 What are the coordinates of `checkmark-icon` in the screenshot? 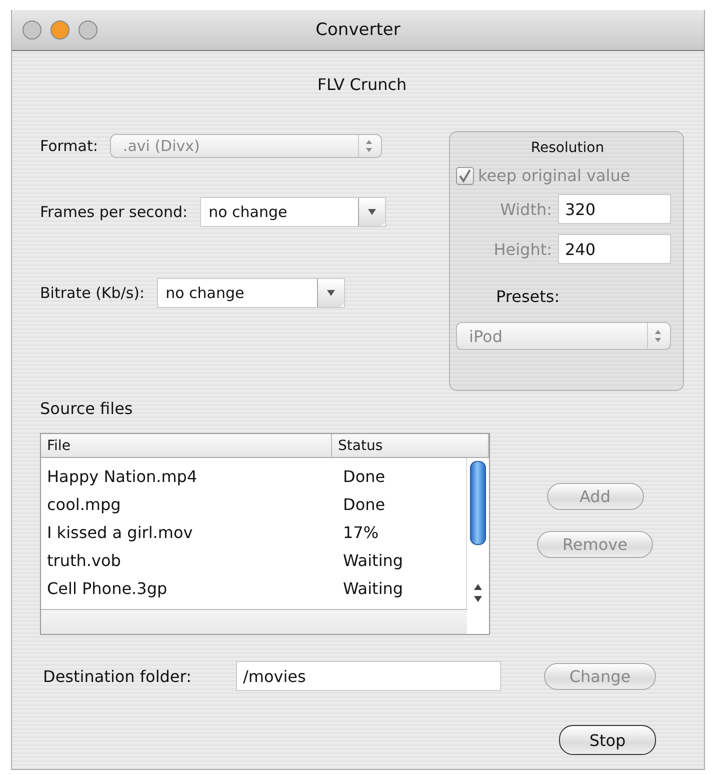 It's located at (465, 175).